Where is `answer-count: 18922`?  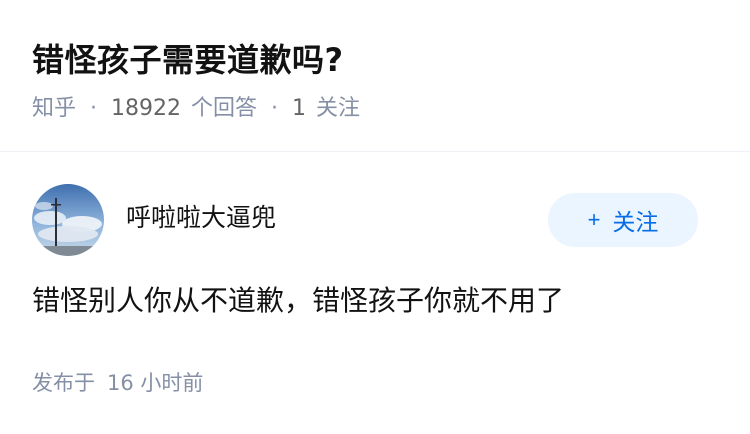 answer-count: 18922 is located at coordinates (146, 108).